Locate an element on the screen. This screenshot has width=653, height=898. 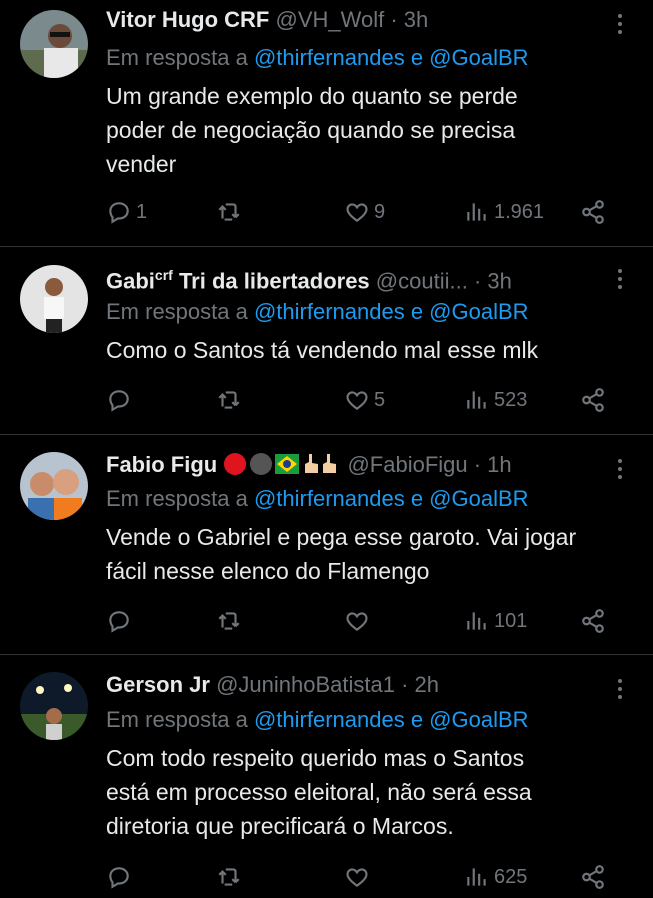
views-button: 523 is located at coordinates (495, 400).